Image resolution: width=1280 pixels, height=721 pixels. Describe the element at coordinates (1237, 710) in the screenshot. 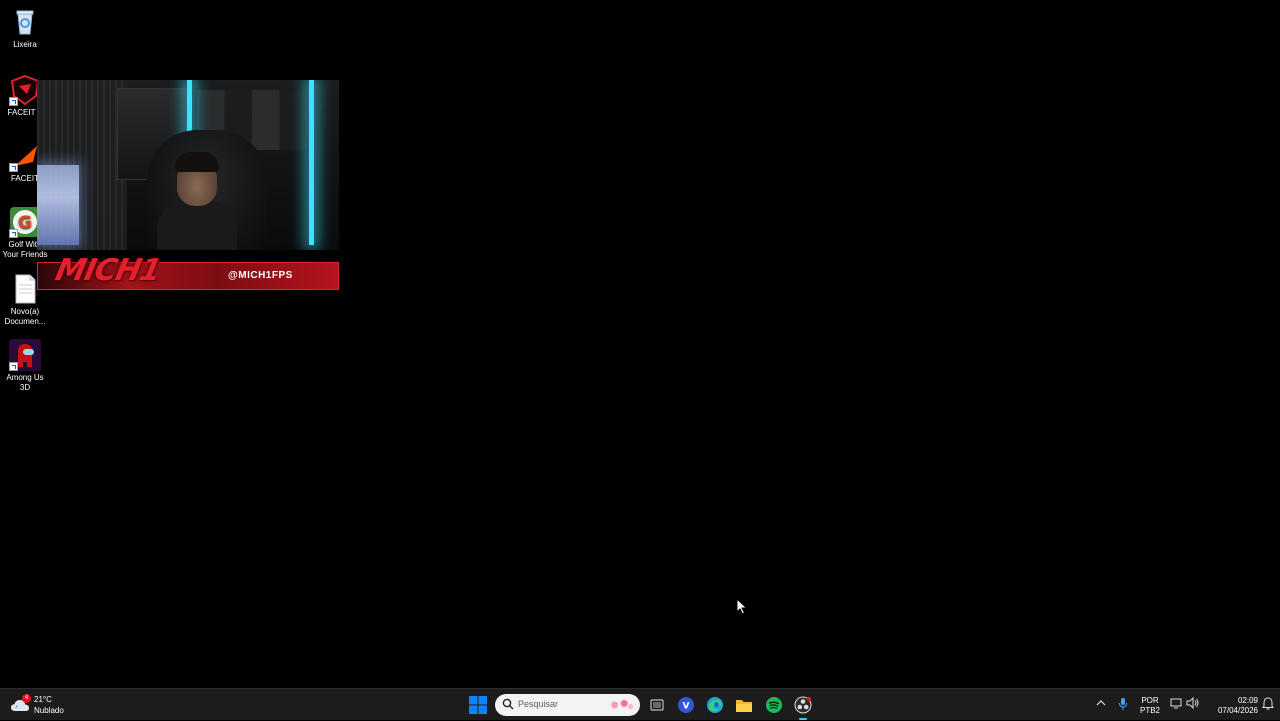

I see `clock-date: 07/04/2026` at that location.